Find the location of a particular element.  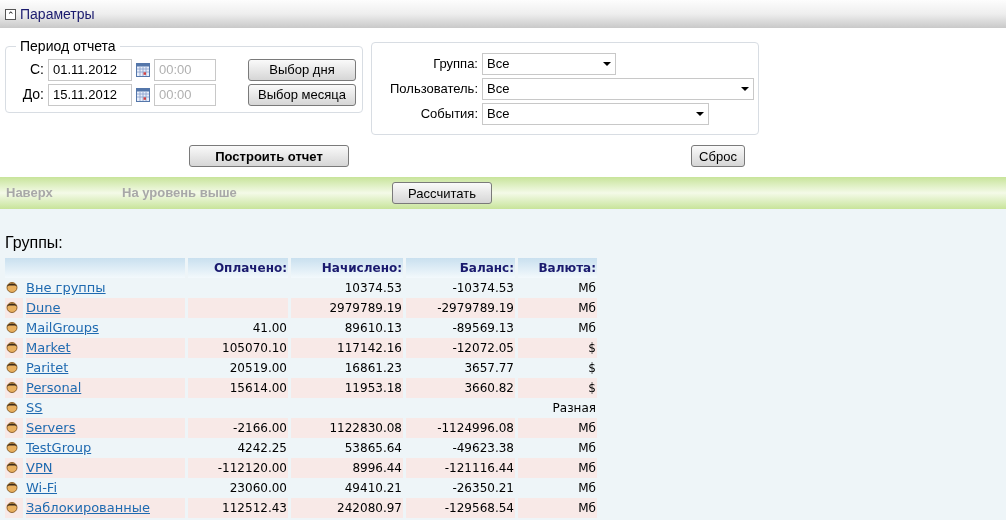

table-cell: -2166.00 is located at coordinates (260, 428).